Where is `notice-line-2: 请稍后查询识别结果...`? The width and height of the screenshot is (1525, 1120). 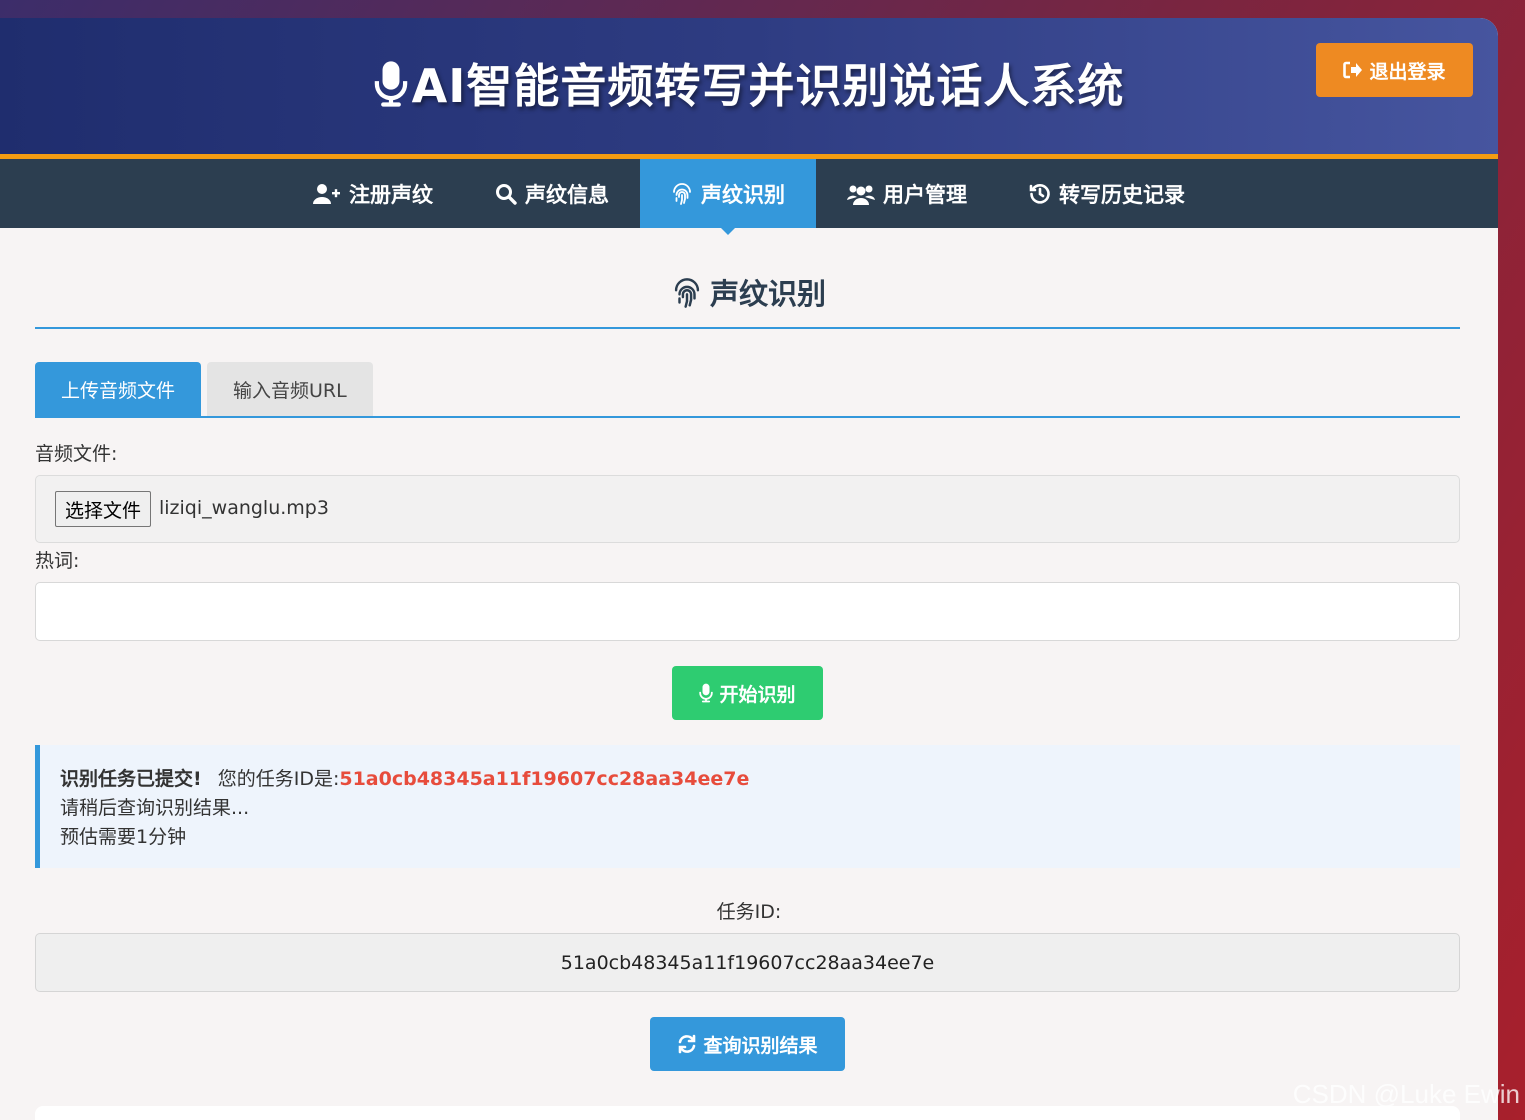
notice-line-2: 请稍后查询识别结果... is located at coordinates (155, 808).